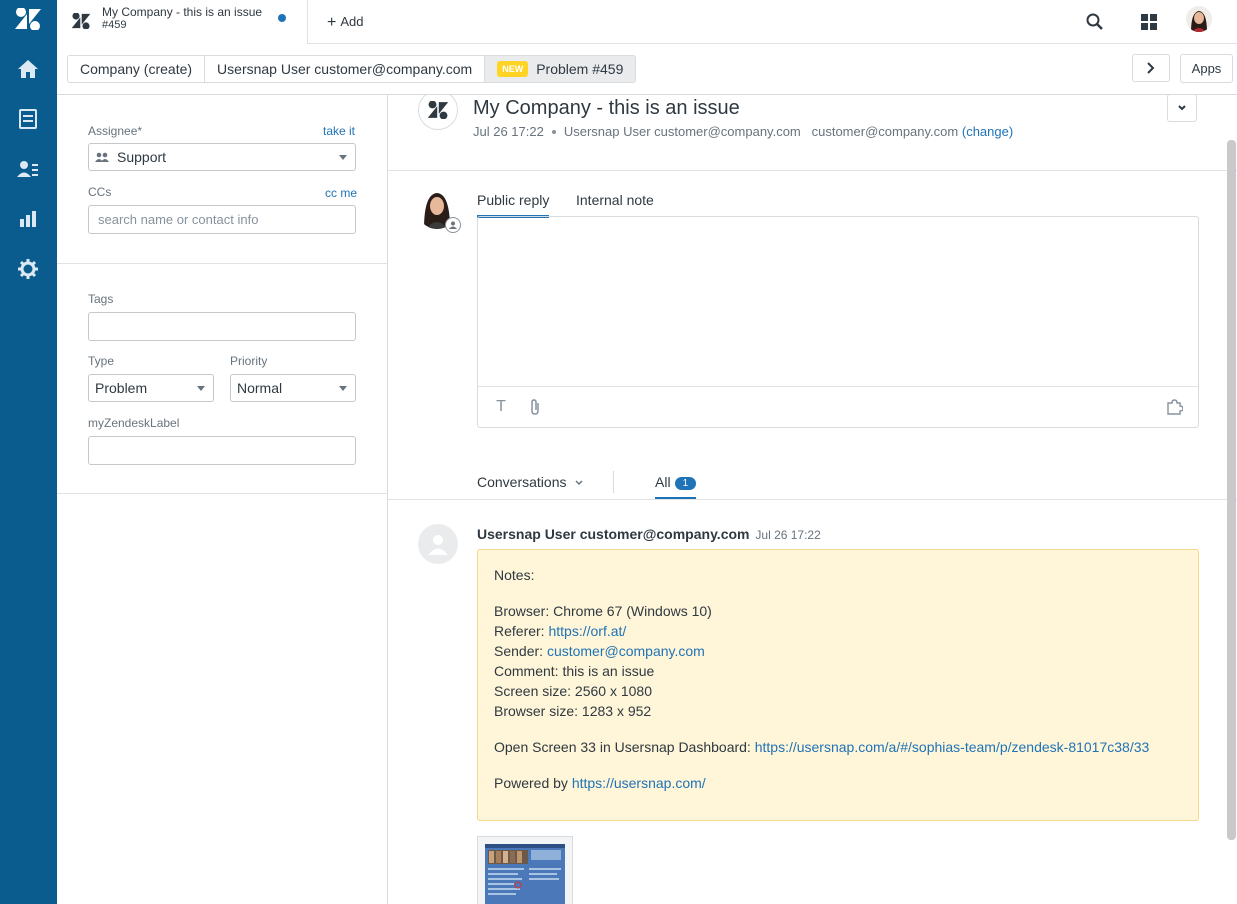  I want to click on conversations-filter: Conversations, so click(530, 482).